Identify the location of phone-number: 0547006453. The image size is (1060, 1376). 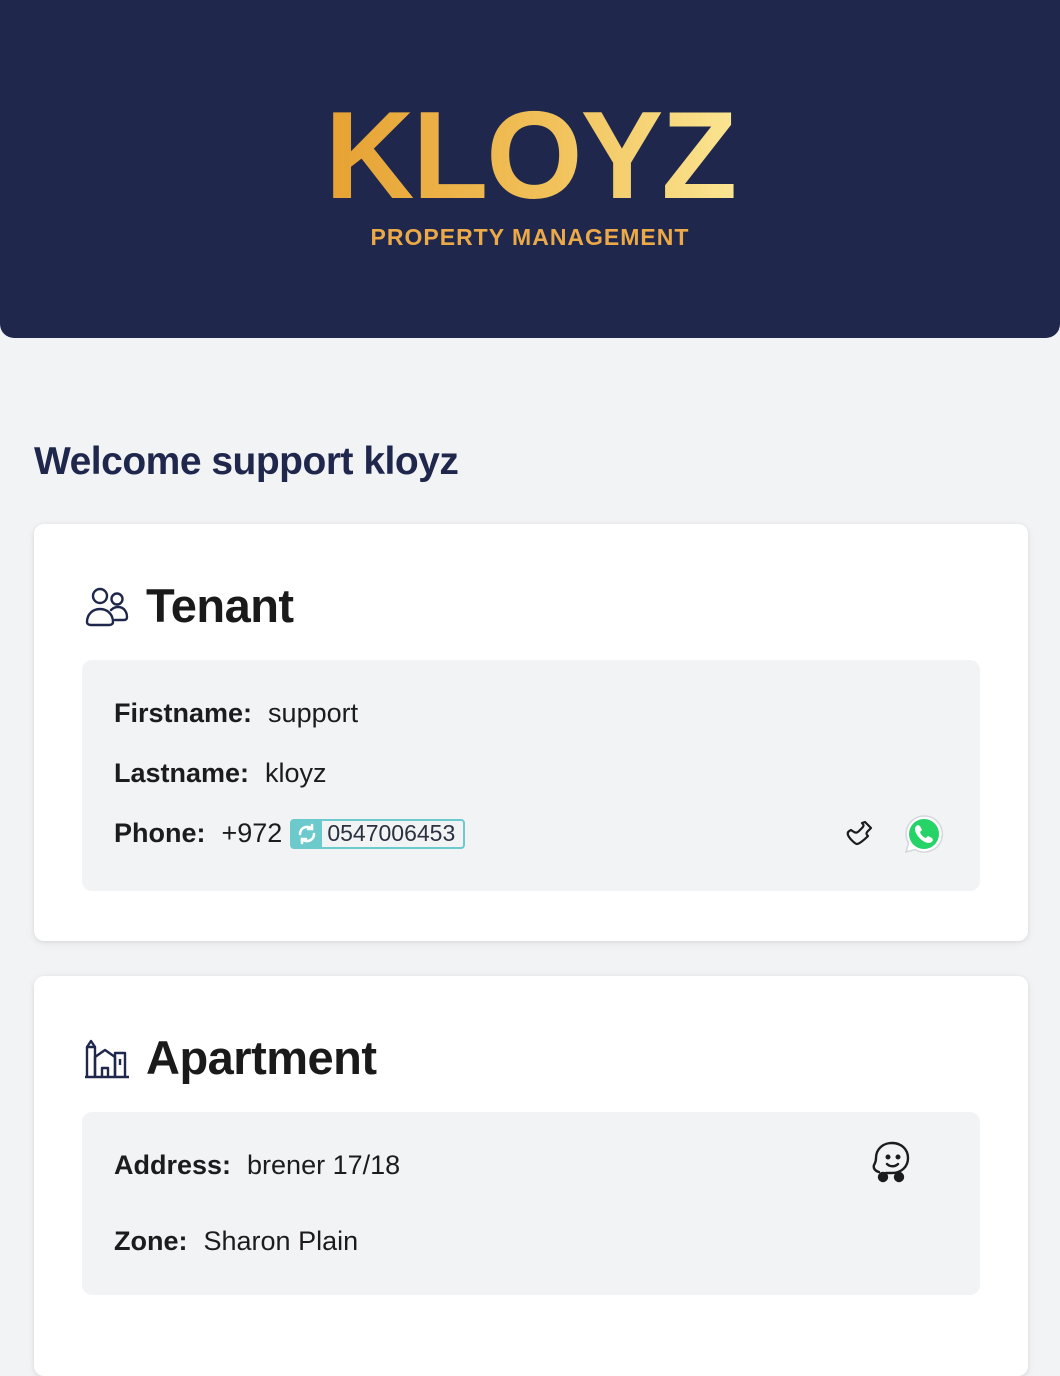
(391, 833).